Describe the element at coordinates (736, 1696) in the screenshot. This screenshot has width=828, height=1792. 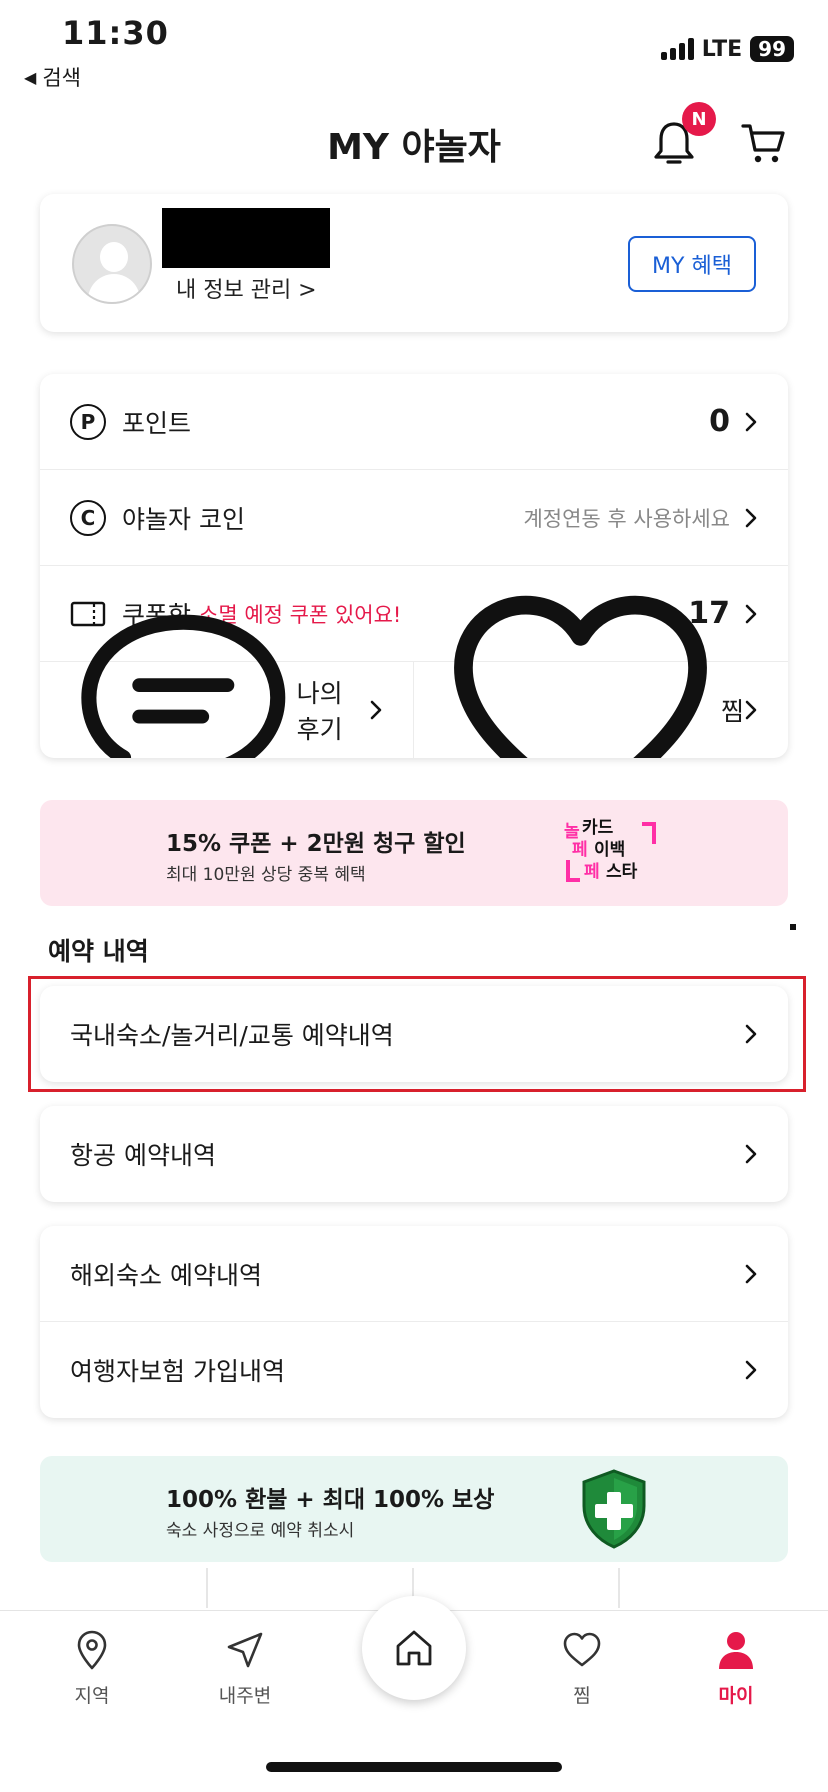
I see `tab-my-label: 마이` at that location.